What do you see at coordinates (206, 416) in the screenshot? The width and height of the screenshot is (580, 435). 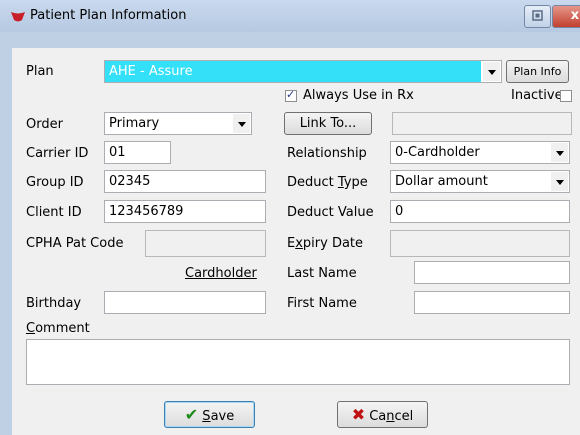 I see `save-label-accel: S` at bounding box center [206, 416].